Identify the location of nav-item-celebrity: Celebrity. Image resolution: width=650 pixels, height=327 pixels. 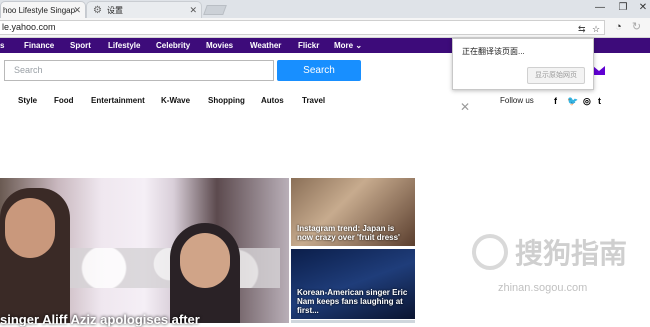
(173, 45).